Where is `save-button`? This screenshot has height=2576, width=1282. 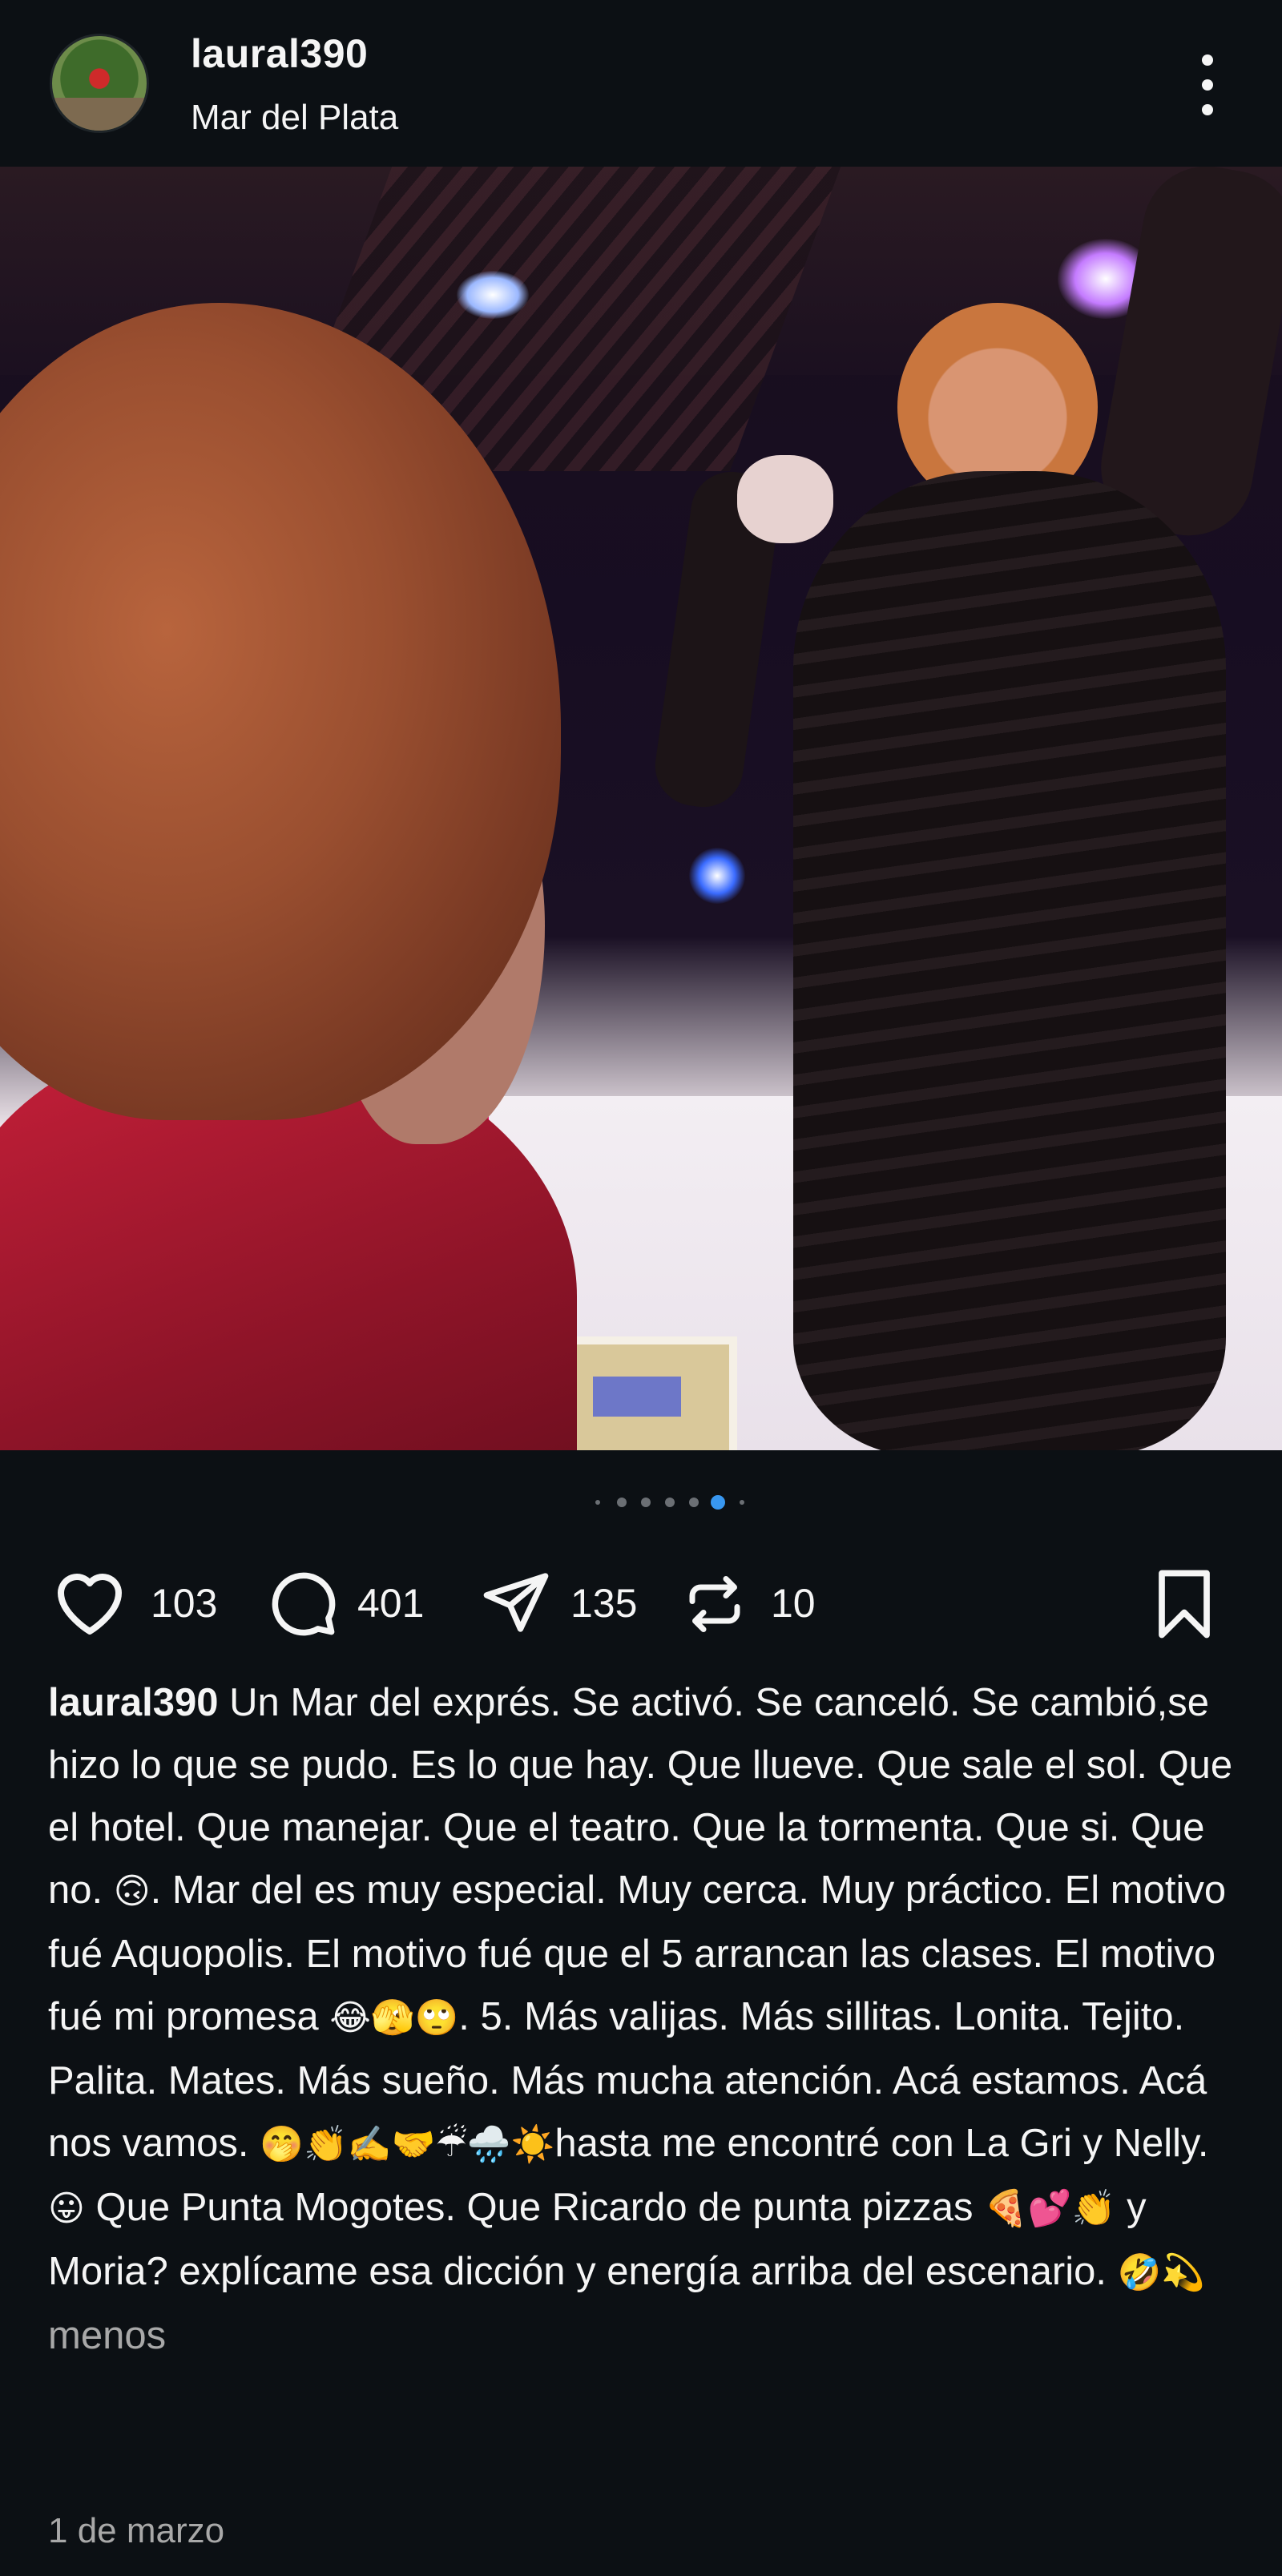
save-button is located at coordinates (1187, 1601).